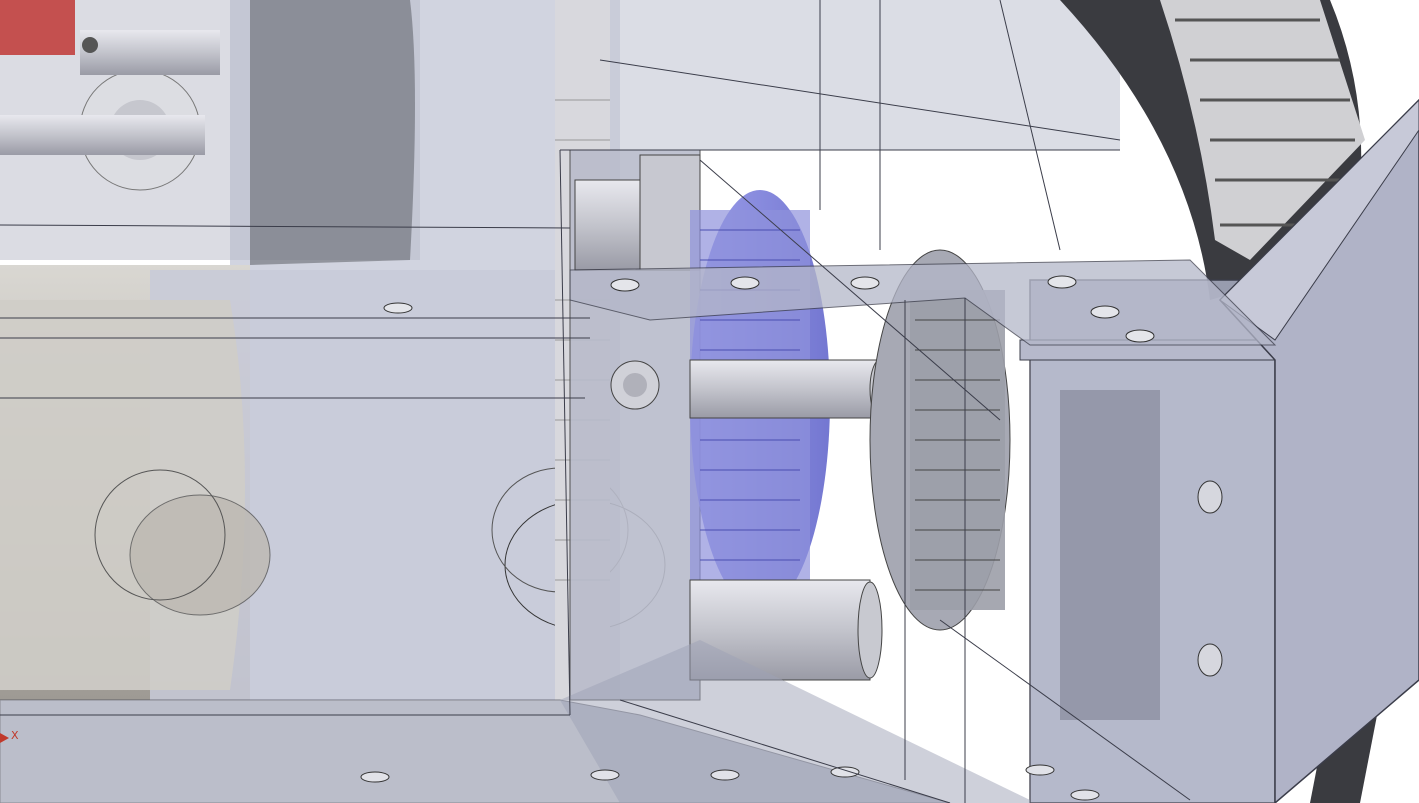 This screenshot has width=1419, height=803. I want to click on standoff-upper, so click(790, 389).